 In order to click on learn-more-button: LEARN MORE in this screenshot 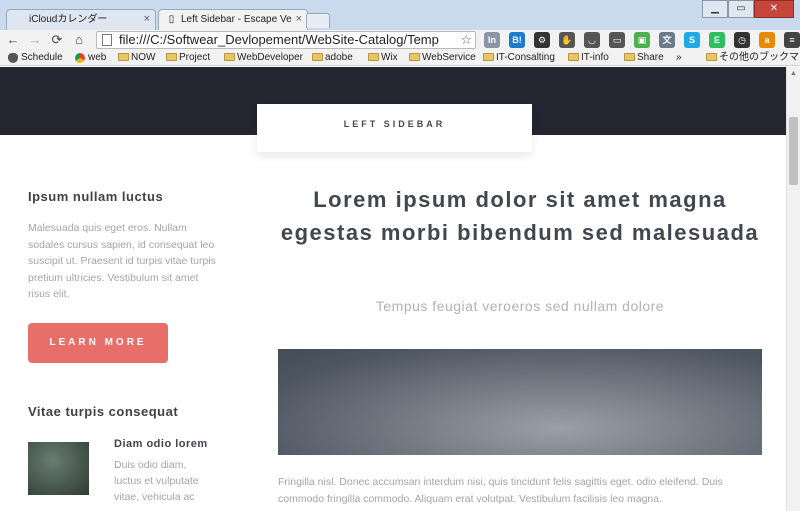, I will do `click(98, 343)`.